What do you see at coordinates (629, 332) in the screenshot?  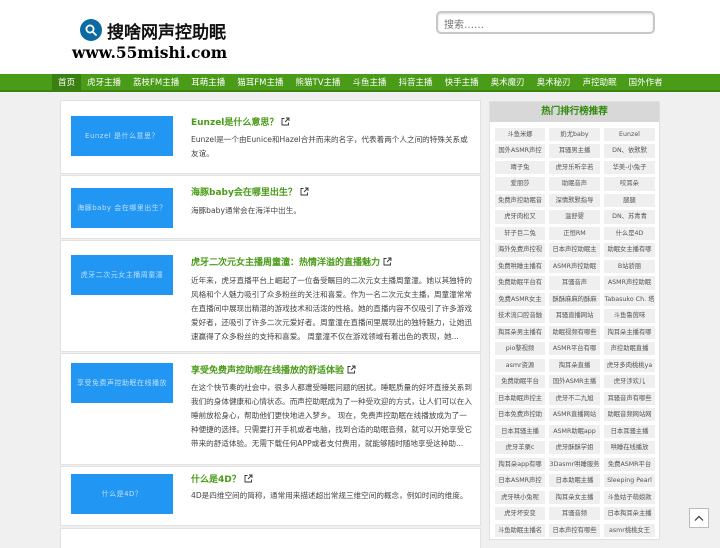 I see `tag-link: 掏耳朵主播有哪` at bounding box center [629, 332].